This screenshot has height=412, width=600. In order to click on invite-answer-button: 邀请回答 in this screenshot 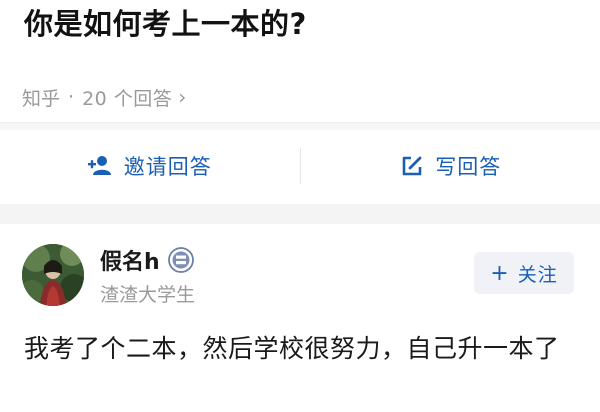, I will do `click(150, 166)`.